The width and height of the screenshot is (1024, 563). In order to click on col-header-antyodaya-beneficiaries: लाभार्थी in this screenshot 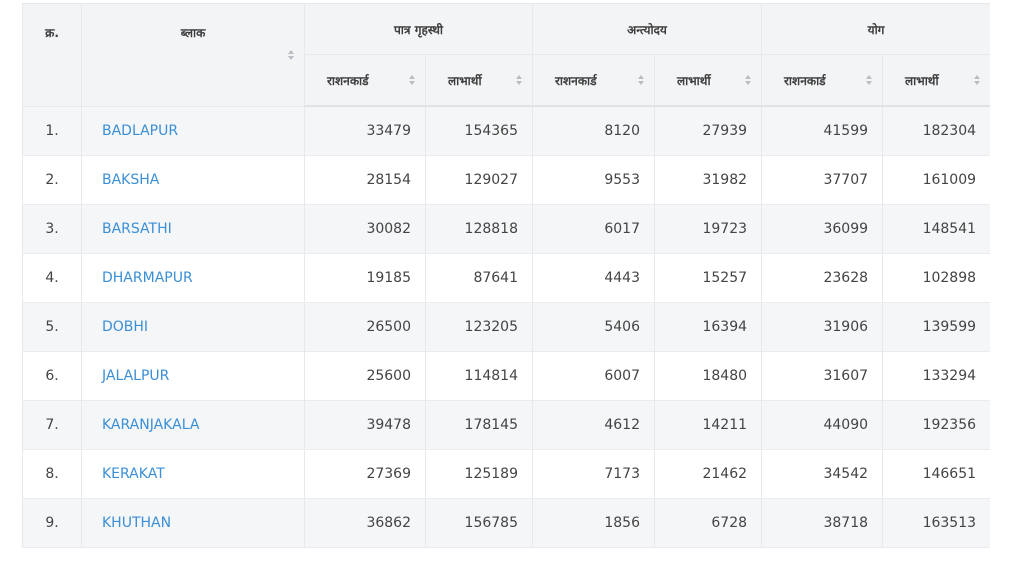, I will do `click(708, 80)`.